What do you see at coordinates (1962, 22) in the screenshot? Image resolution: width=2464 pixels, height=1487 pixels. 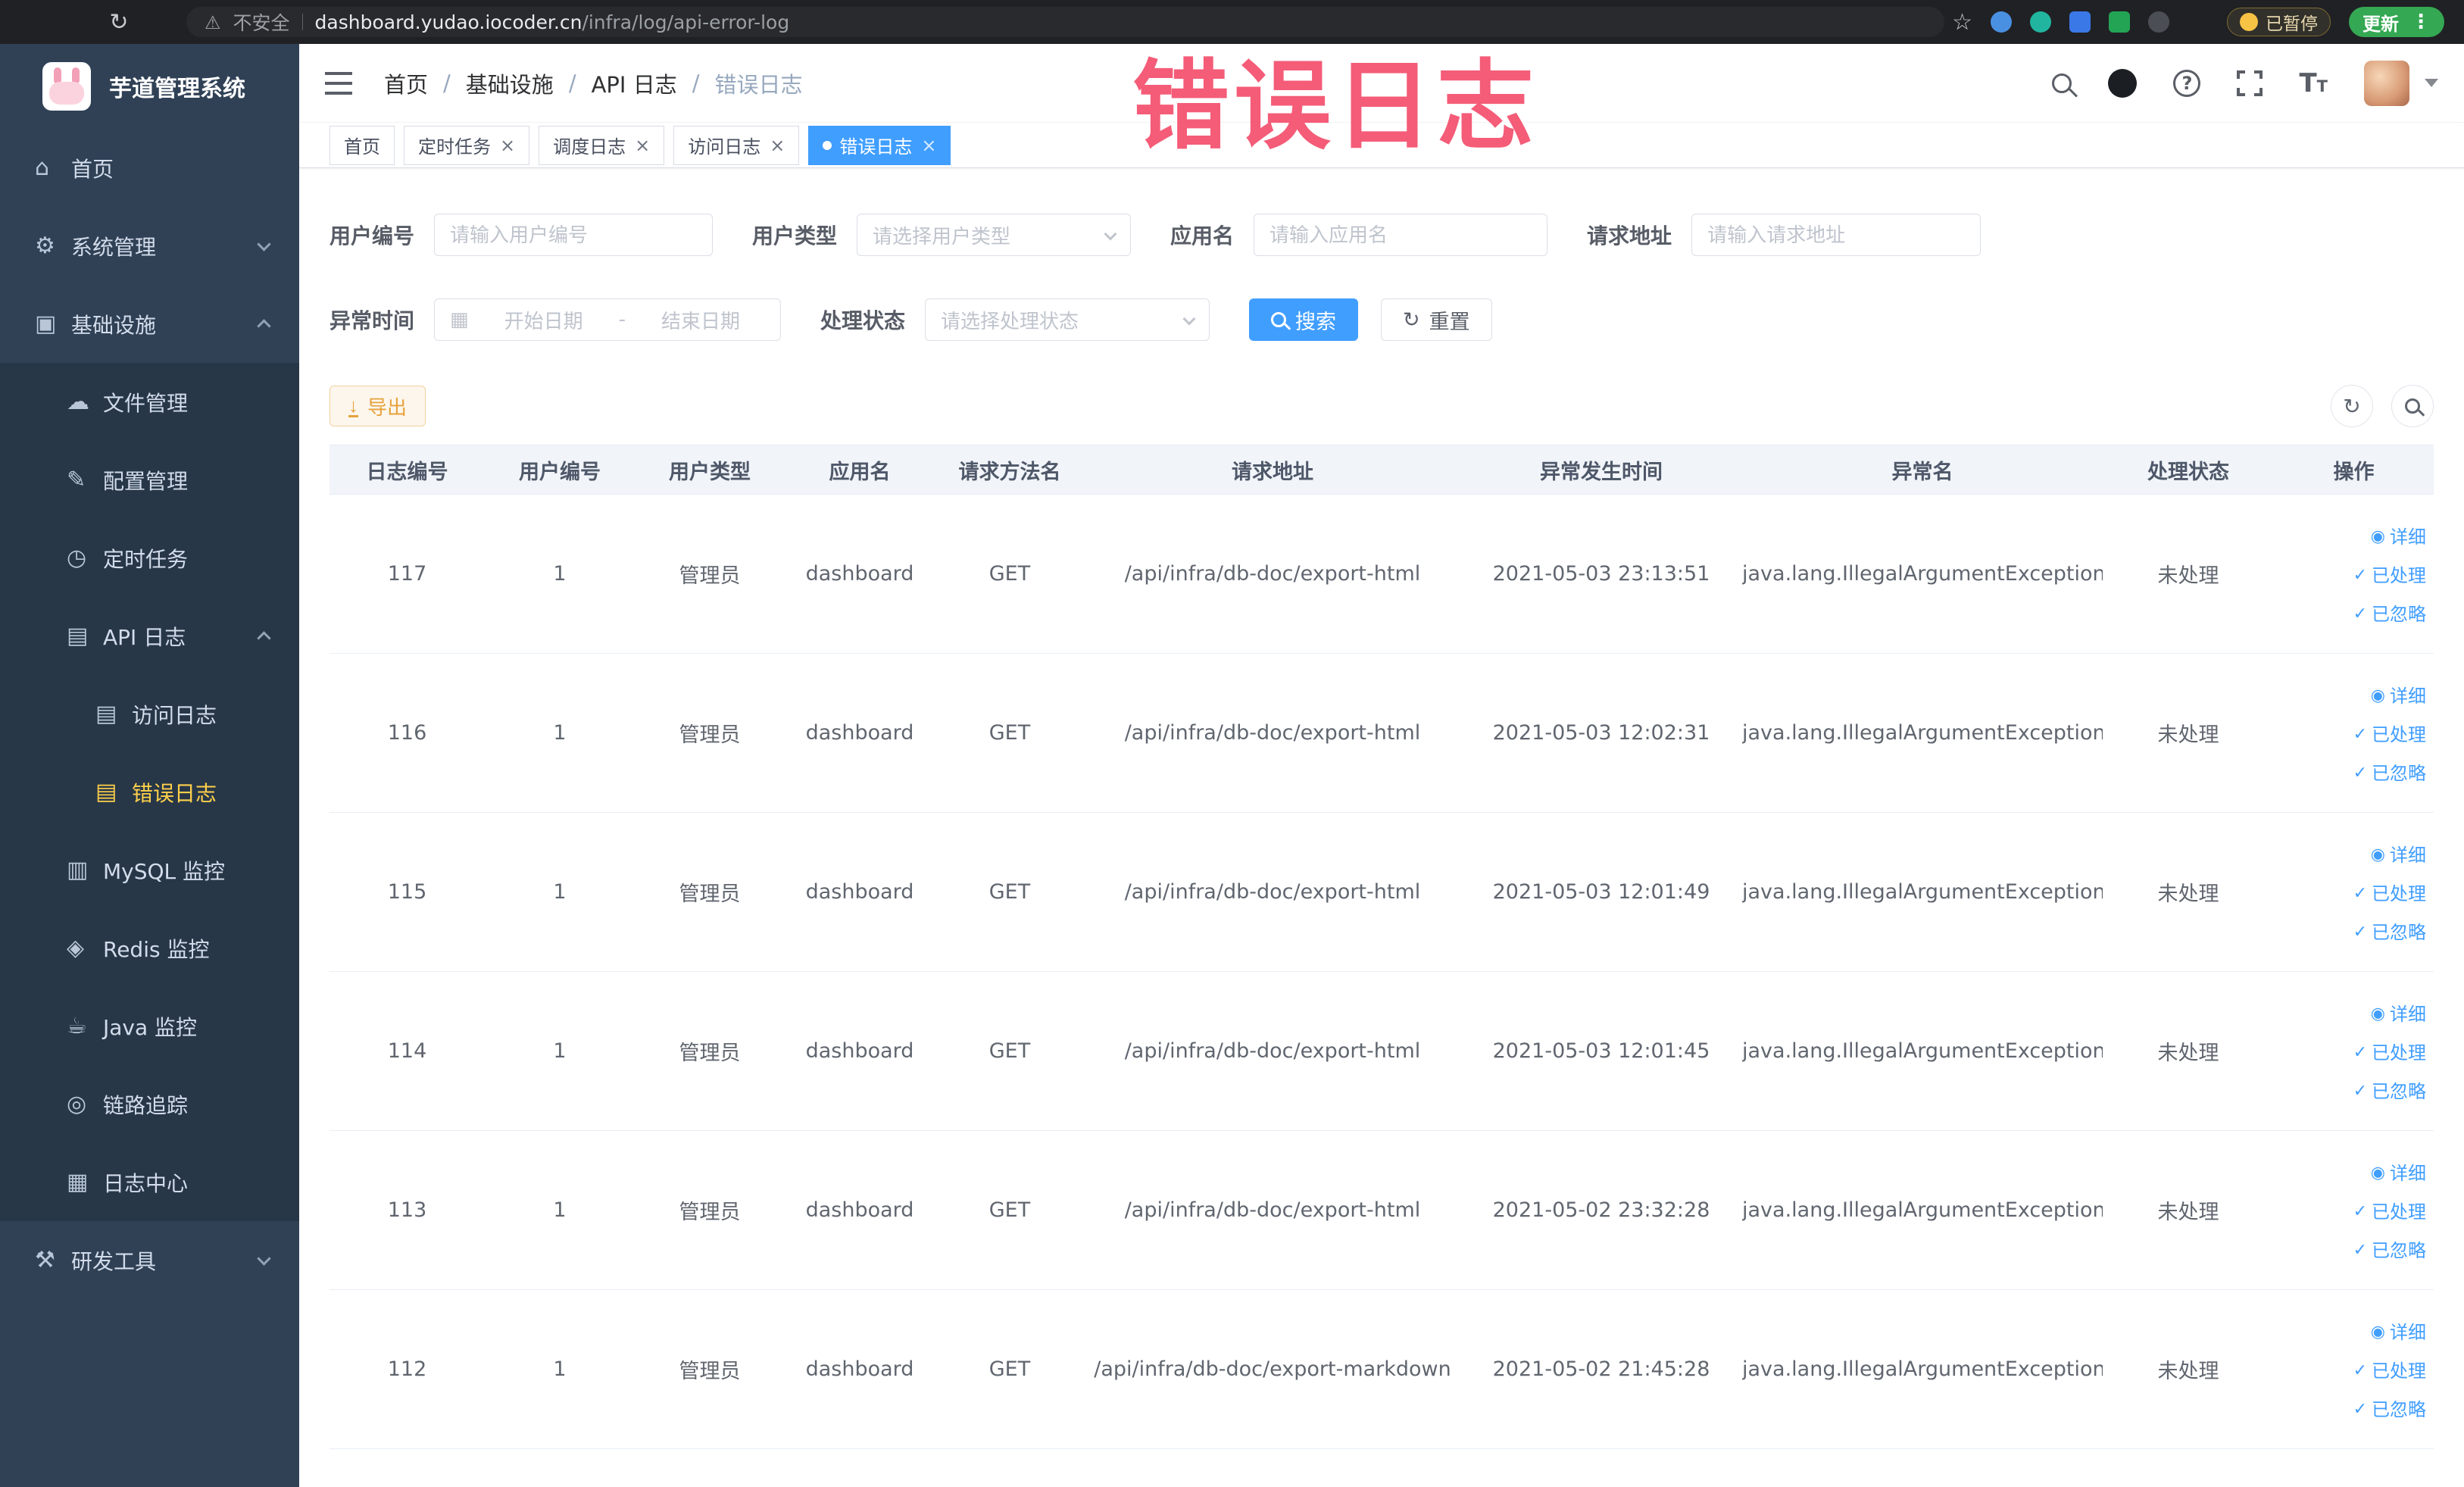 I see `star-icon` at bounding box center [1962, 22].